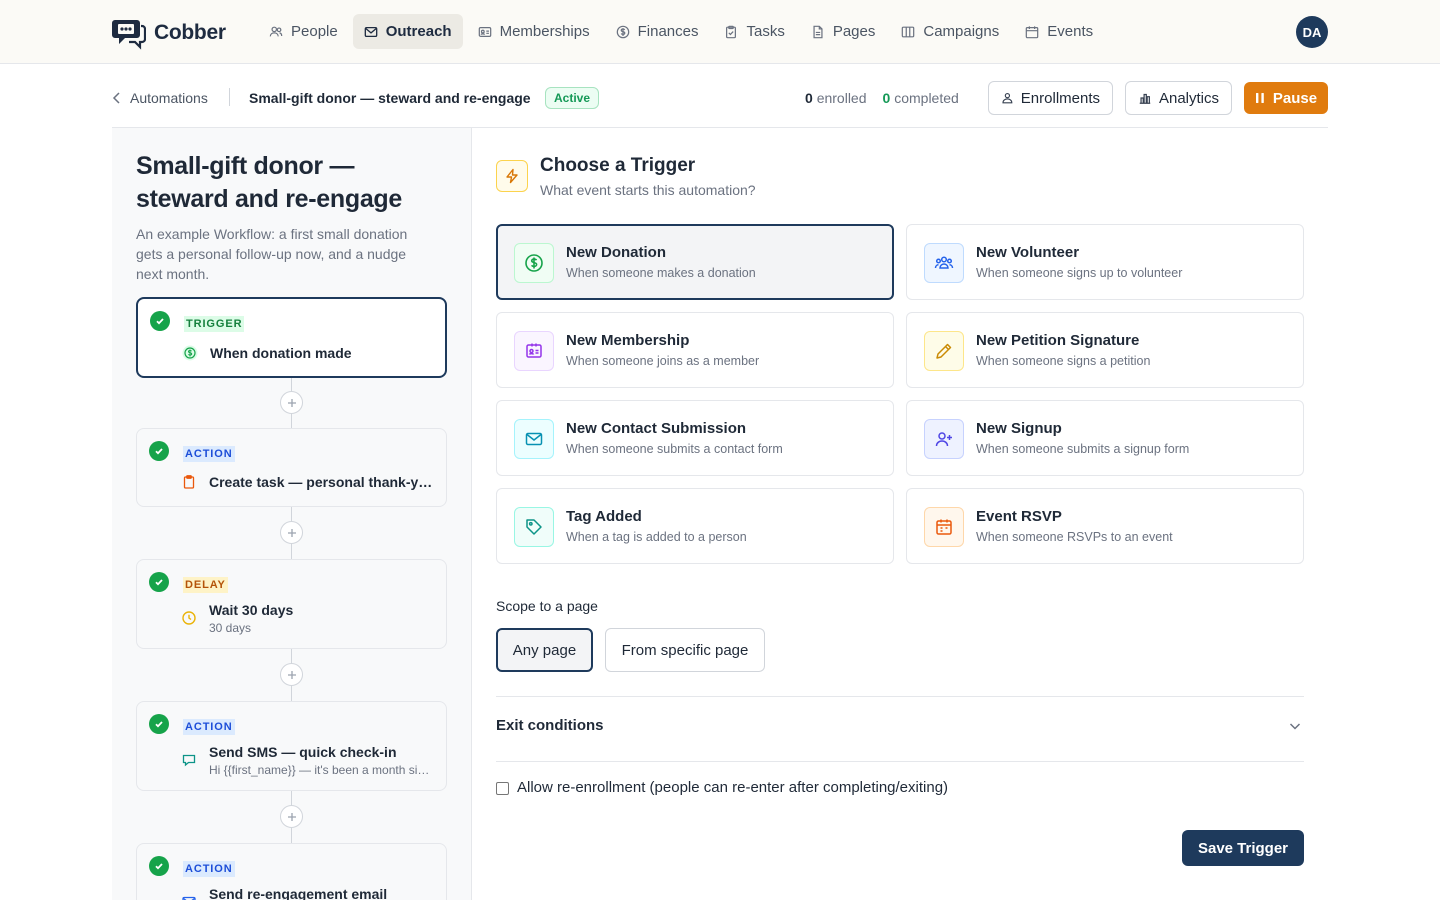  Describe the element at coordinates (1083, 449) in the screenshot. I see `trigger-option-desc: When someone submits a signup form` at that location.